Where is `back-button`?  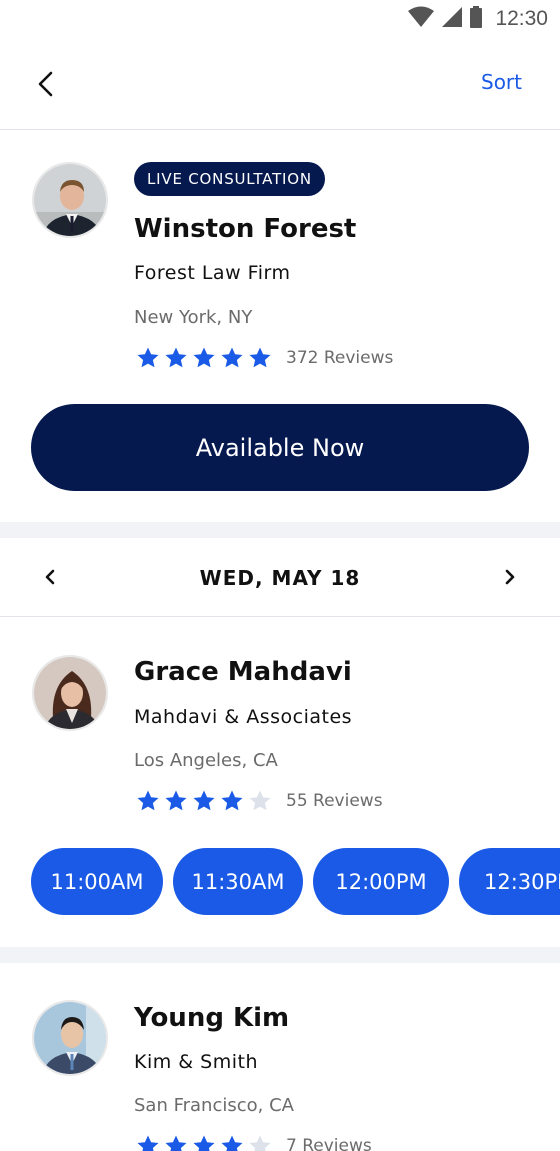 back-button is located at coordinates (46, 84).